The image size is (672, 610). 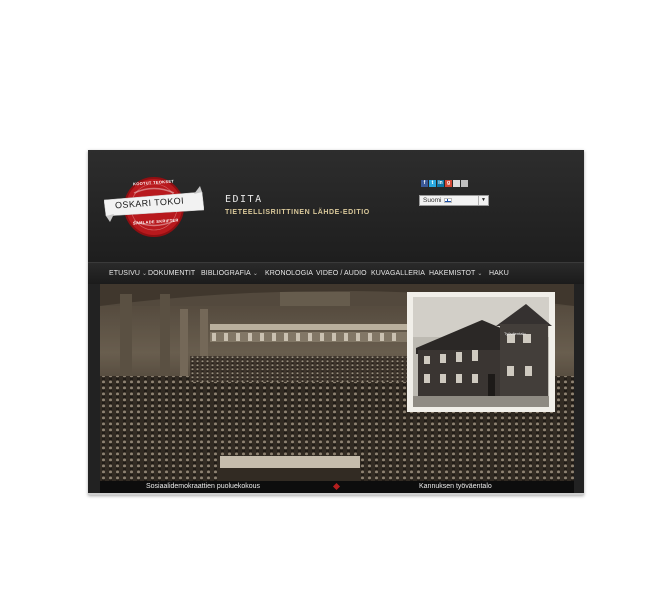 What do you see at coordinates (452, 273) in the screenshot?
I see `nav-label: HAKEMISTOT` at bounding box center [452, 273].